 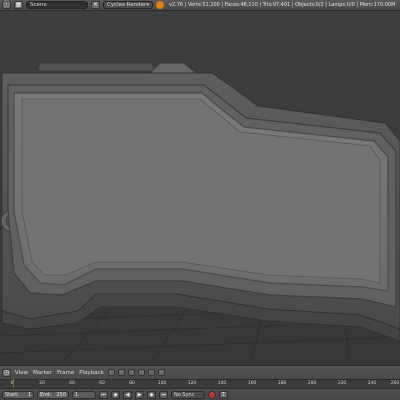 What do you see at coordinates (222, 383) in the screenshot?
I see `ruler-tick: 140` at bounding box center [222, 383].